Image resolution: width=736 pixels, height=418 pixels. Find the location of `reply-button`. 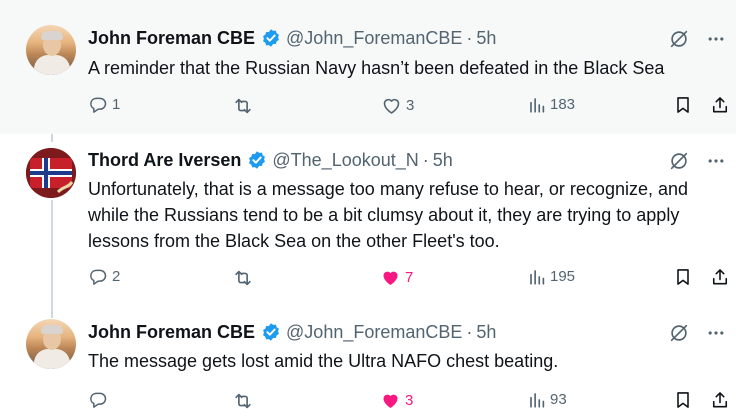

reply-button is located at coordinates (100, 400).